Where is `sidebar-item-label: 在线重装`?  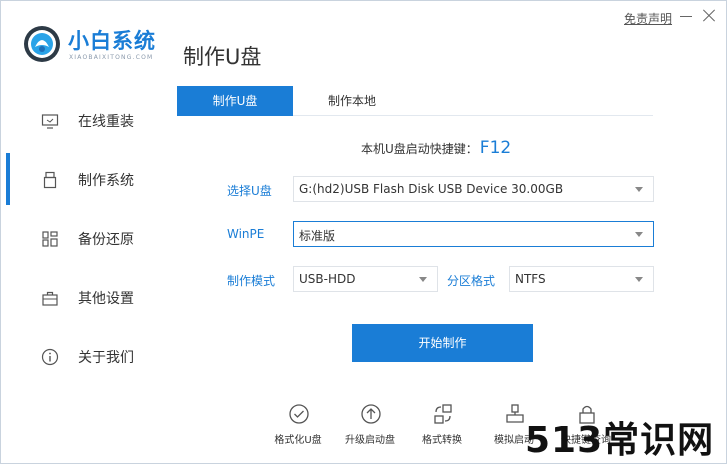
sidebar-item-label: 在线重装 is located at coordinates (106, 122).